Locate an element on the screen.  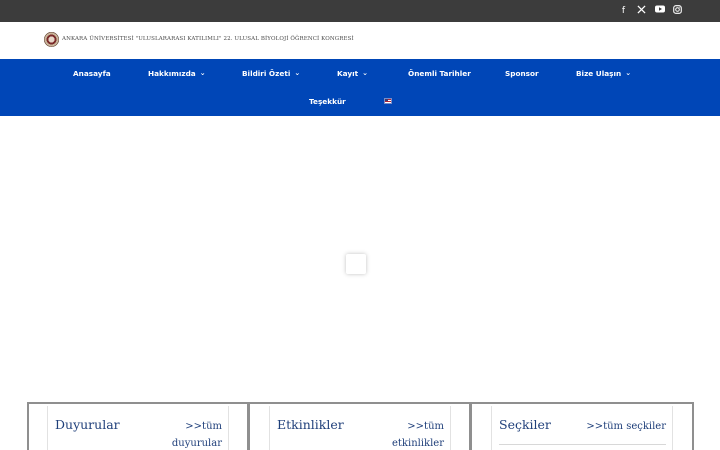
card-title: Duyurular is located at coordinates (87, 424).